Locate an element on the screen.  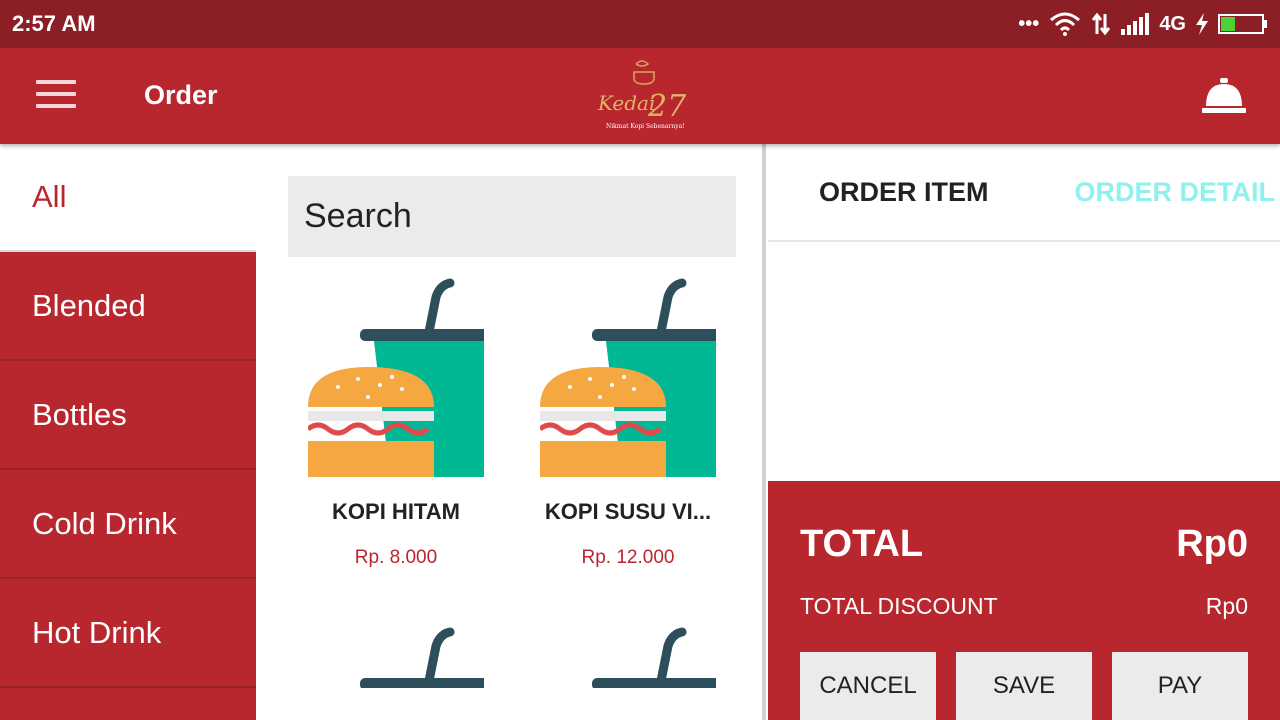
product-card: KOPI SUSU VI... Rp. 12.000 is located at coordinates (628, 423).